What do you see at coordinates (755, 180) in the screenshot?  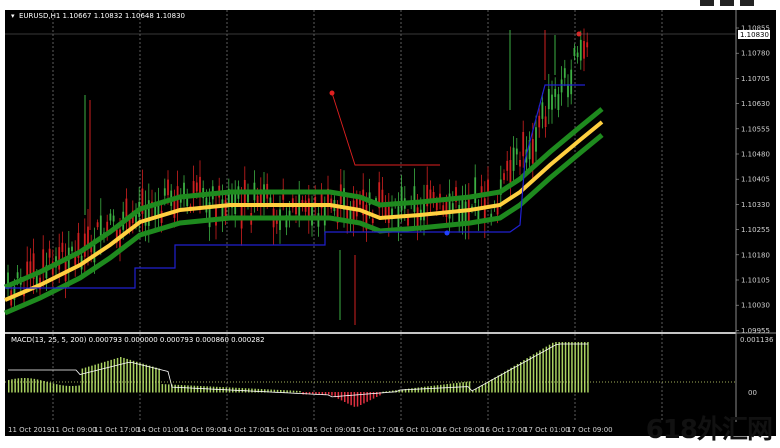 I see `price-label: 1.10405` at bounding box center [755, 180].